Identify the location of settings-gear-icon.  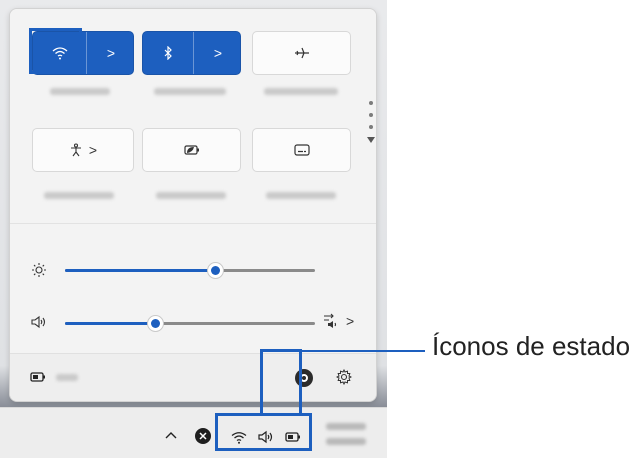
(344, 377).